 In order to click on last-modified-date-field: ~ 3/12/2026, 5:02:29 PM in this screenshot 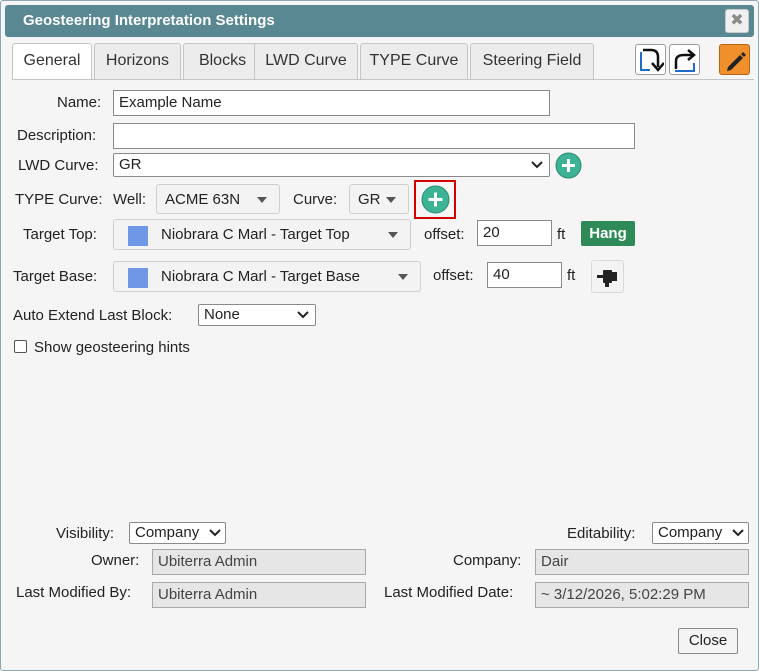, I will do `click(642, 595)`.